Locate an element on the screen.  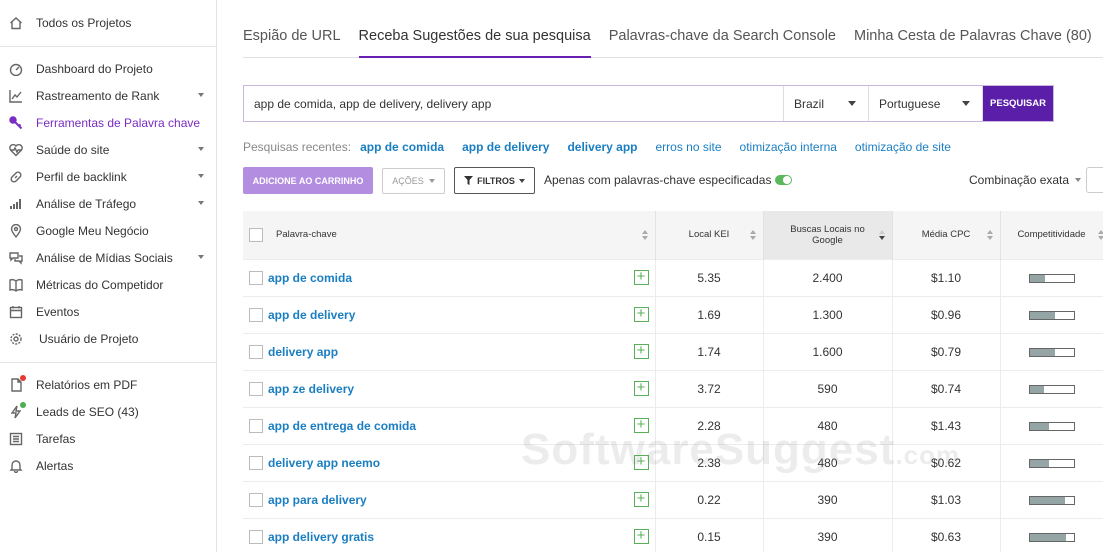
sort-desc-icon is located at coordinates (882, 235).